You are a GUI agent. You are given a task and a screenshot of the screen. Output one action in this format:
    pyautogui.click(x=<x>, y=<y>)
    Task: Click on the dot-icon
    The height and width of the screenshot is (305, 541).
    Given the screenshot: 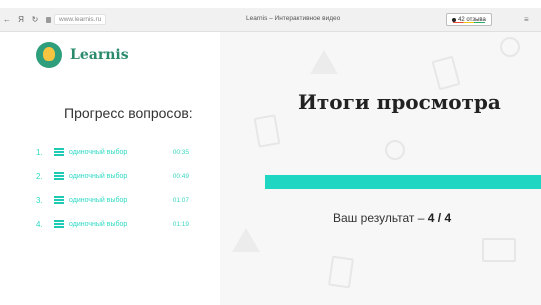 What is the action you would take?
    pyautogui.click(x=454, y=19)
    